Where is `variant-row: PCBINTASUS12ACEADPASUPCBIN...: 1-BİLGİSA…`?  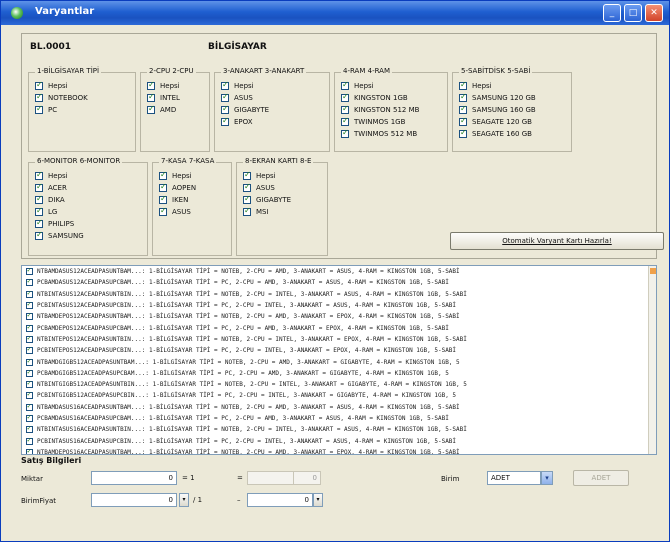 variant-row: PCBINTASUS12ACEADPASUPCBIN...: 1-BİLGİSA… is located at coordinates (339, 305).